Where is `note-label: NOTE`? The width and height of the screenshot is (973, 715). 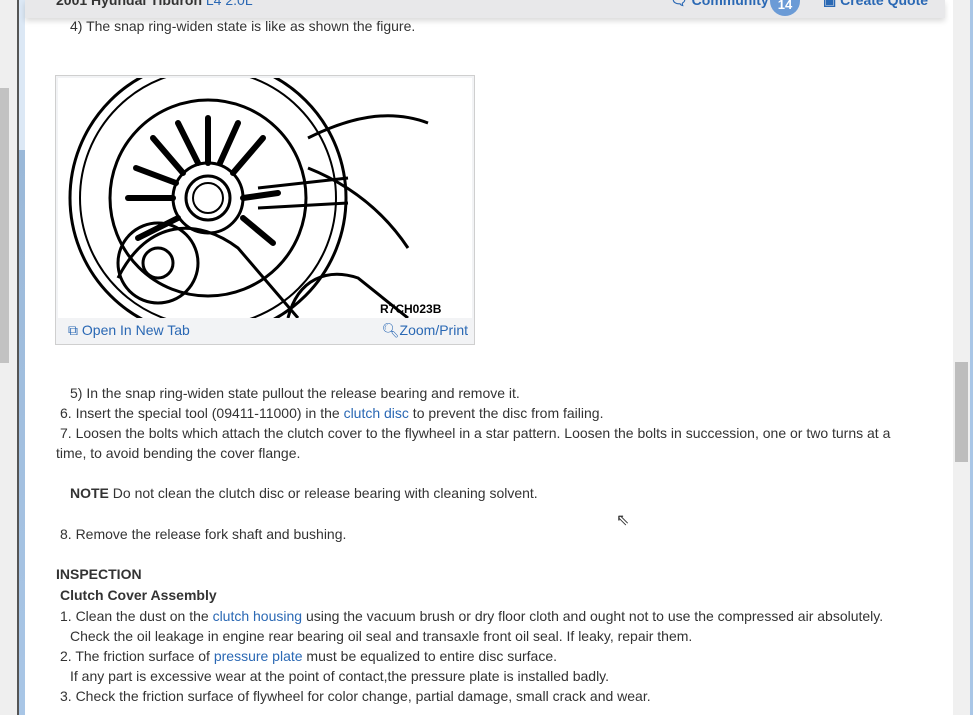 note-label: NOTE is located at coordinates (89, 493).